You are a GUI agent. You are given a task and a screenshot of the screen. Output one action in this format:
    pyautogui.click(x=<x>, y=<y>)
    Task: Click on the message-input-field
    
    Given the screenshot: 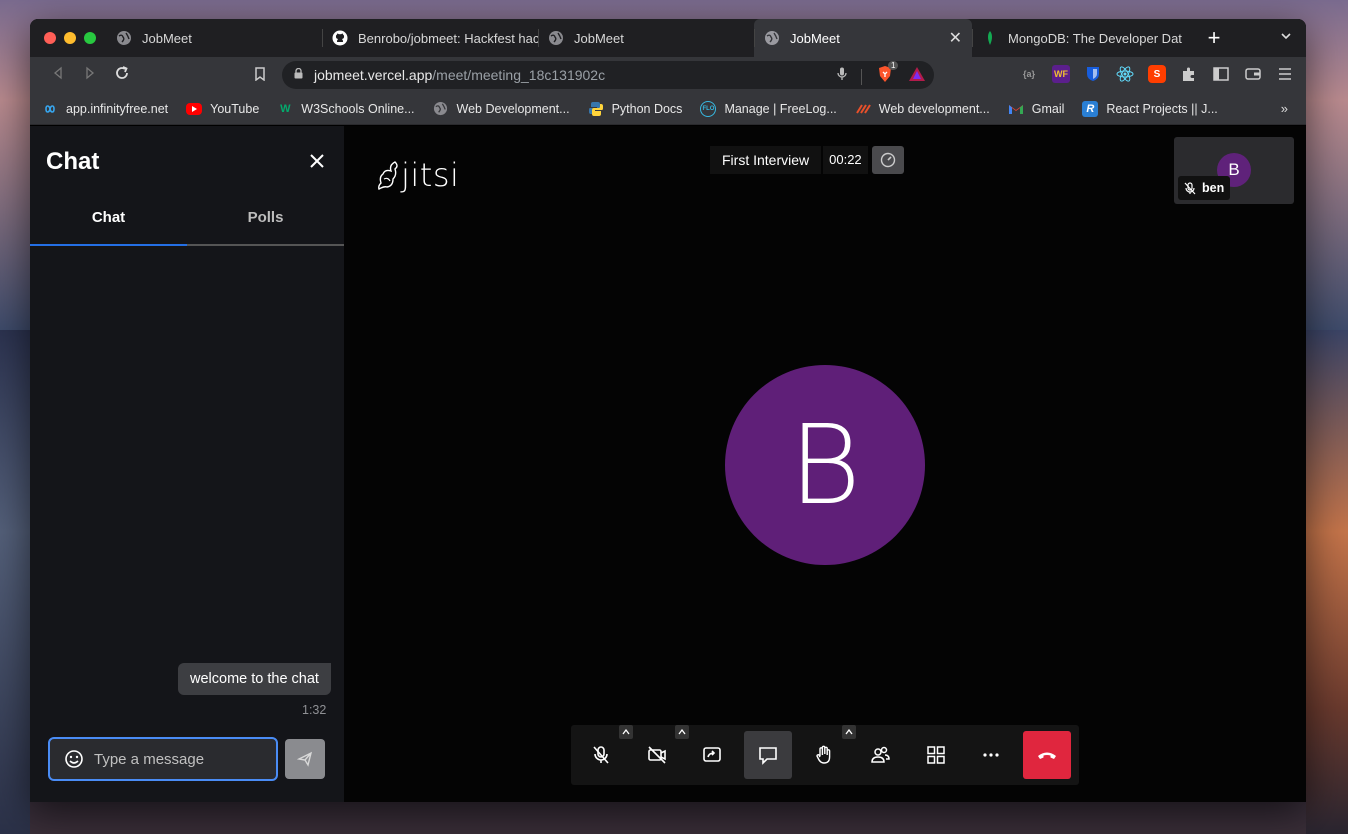 What is the action you would take?
    pyautogui.click(x=163, y=759)
    